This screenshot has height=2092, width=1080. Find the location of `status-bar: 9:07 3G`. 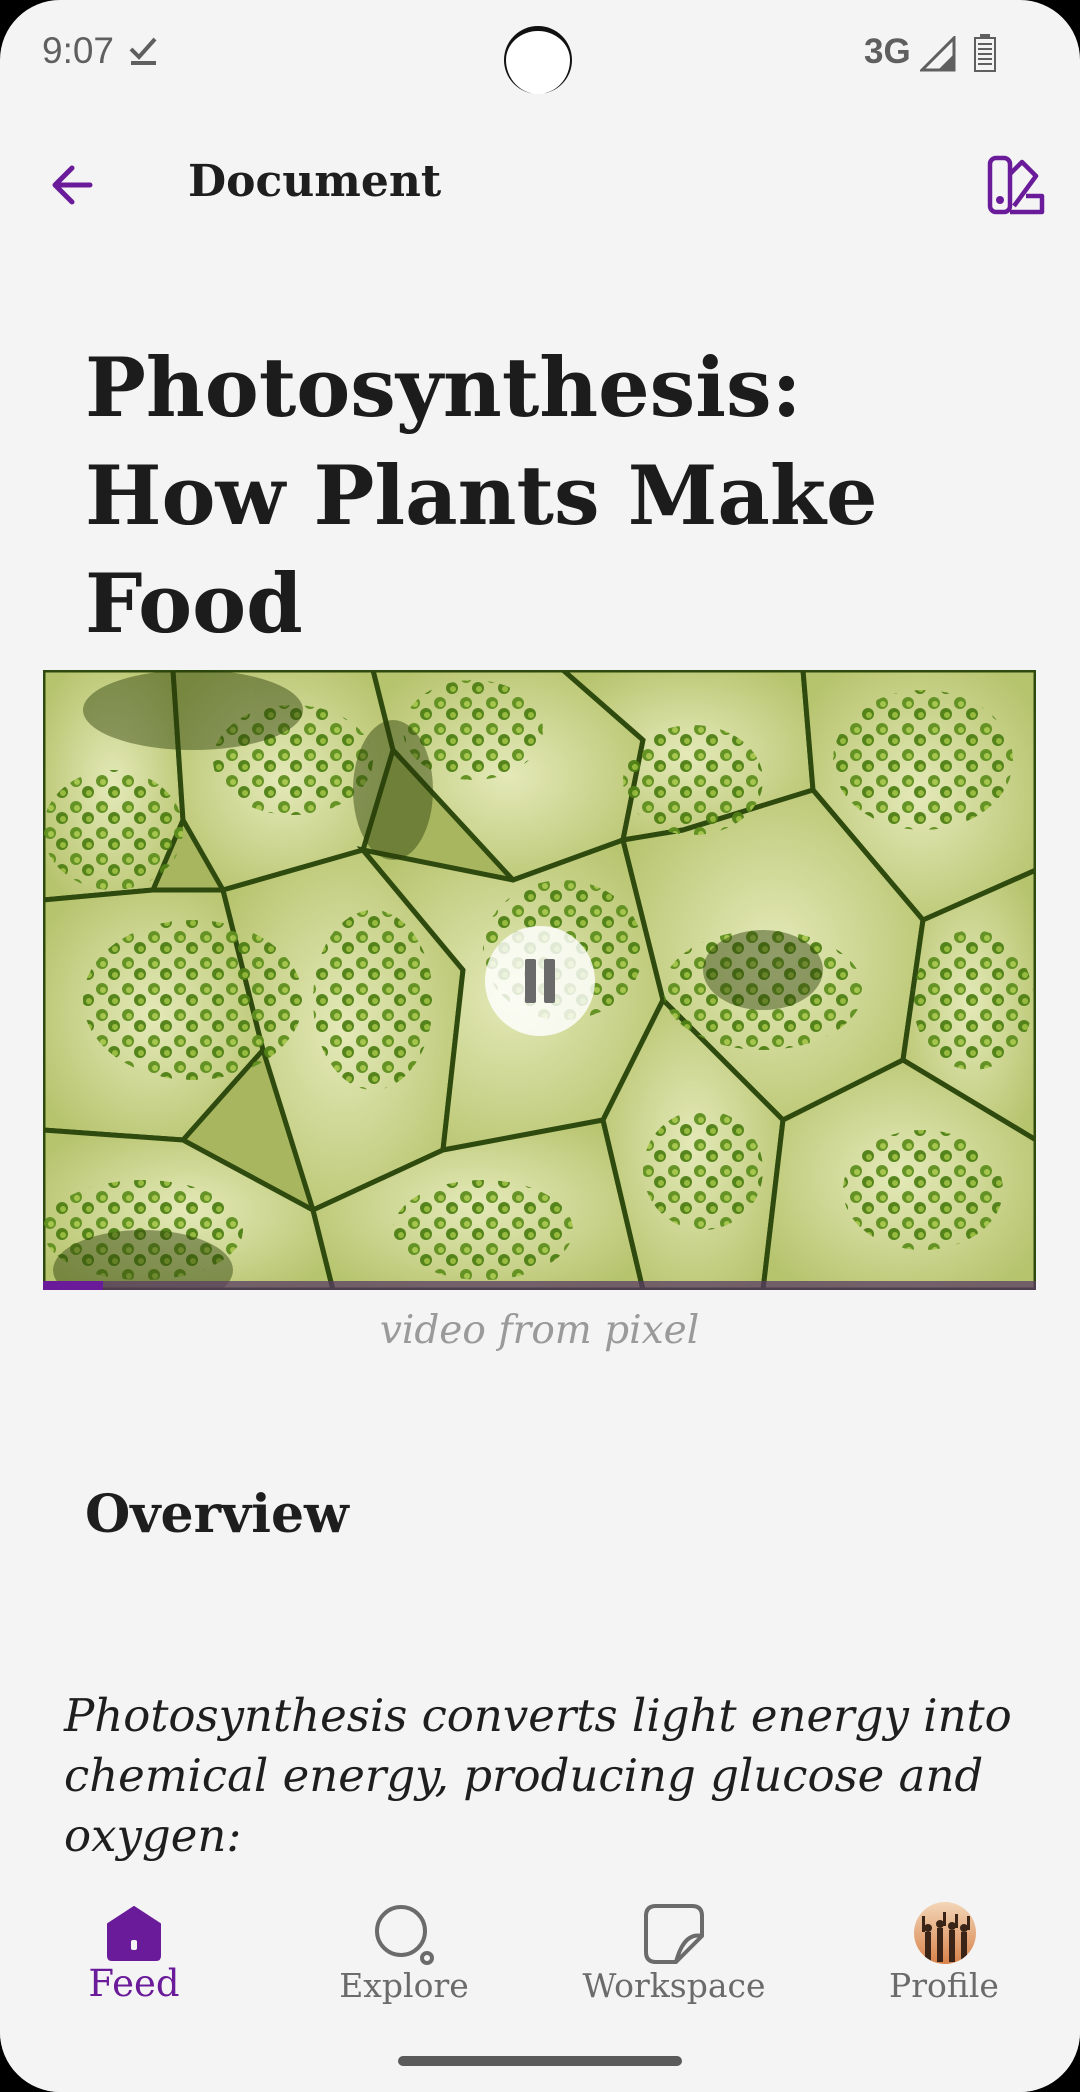

status-bar: 9:07 3G is located at coordinates (540, 55).